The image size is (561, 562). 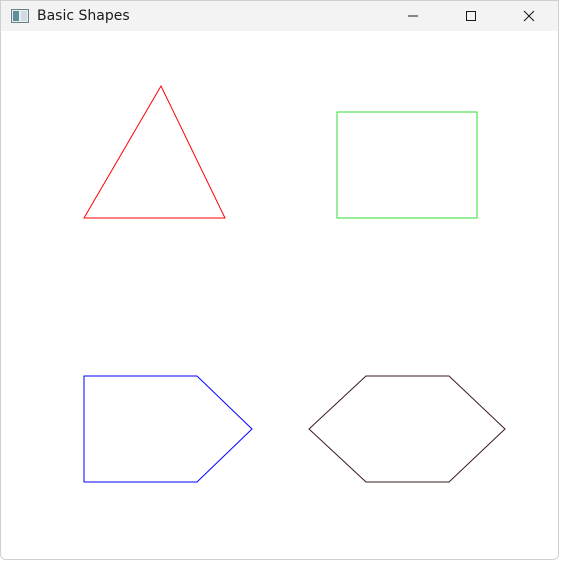 I want to click on maximize-icon, so click(x=471, y=16).